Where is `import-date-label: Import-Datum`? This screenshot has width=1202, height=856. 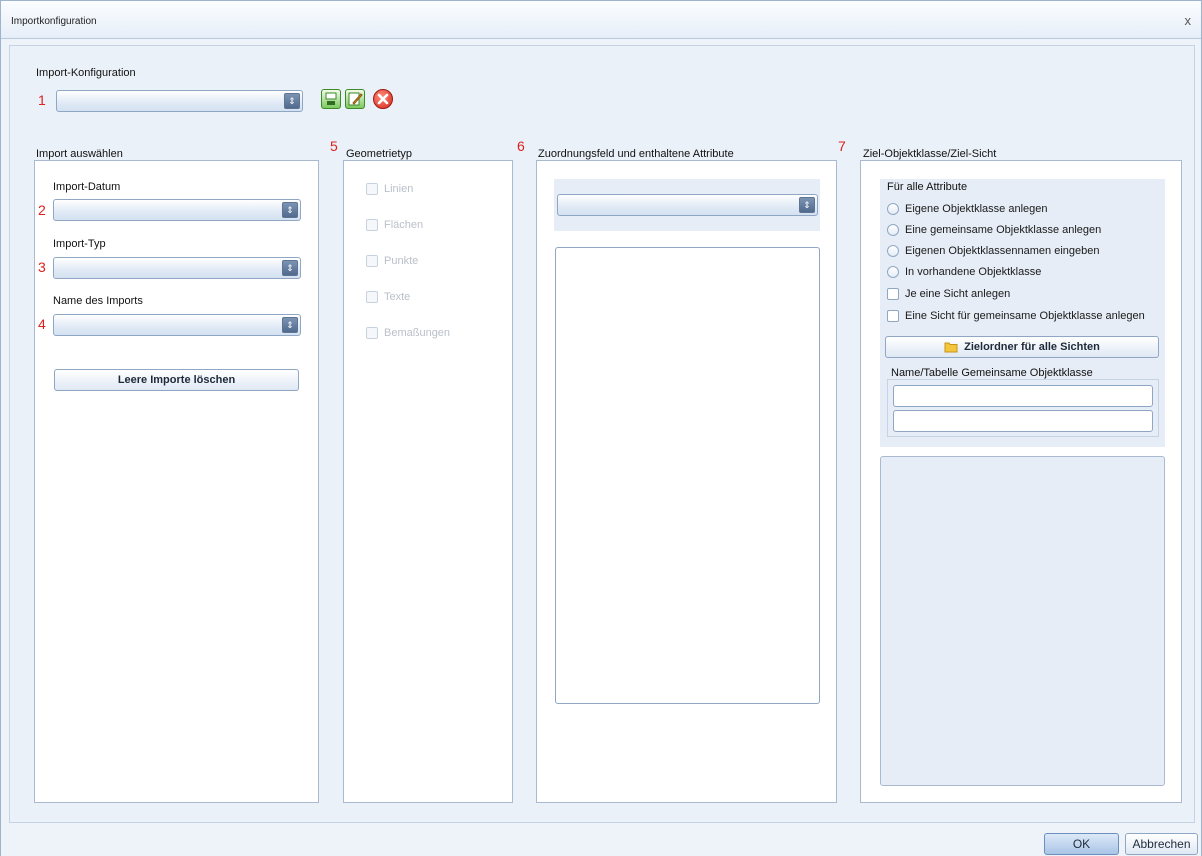
import-date-label: Import-Datum is located at coordinates (87, 187).